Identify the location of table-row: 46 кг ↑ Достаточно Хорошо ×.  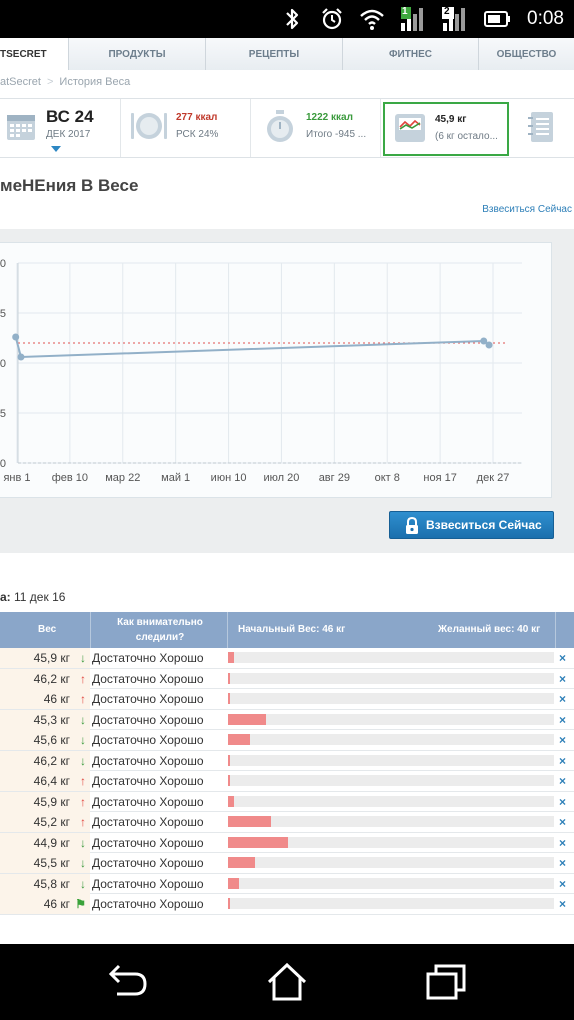
(287, 699).